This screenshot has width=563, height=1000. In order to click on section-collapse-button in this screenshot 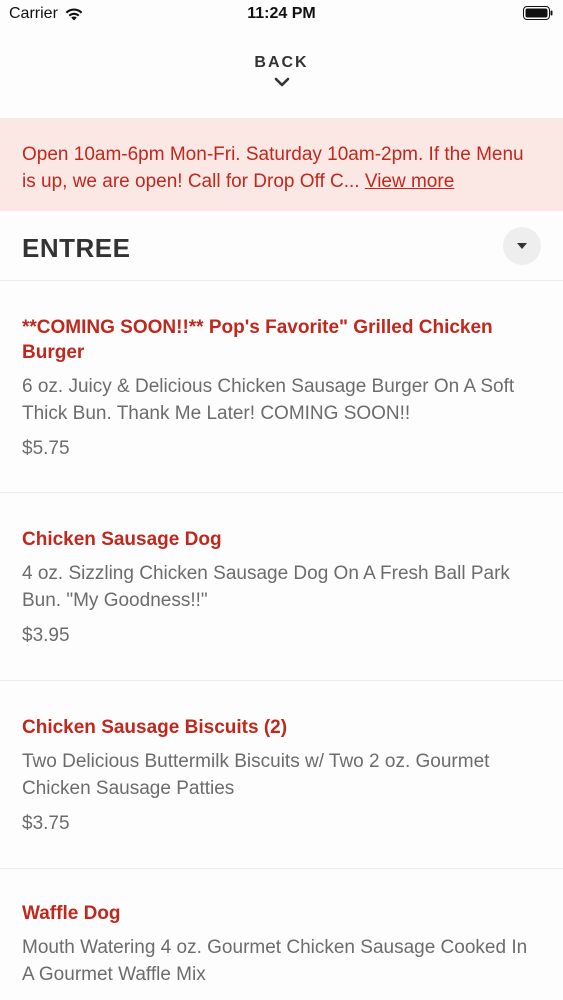, I will do `click(522, 246)`.